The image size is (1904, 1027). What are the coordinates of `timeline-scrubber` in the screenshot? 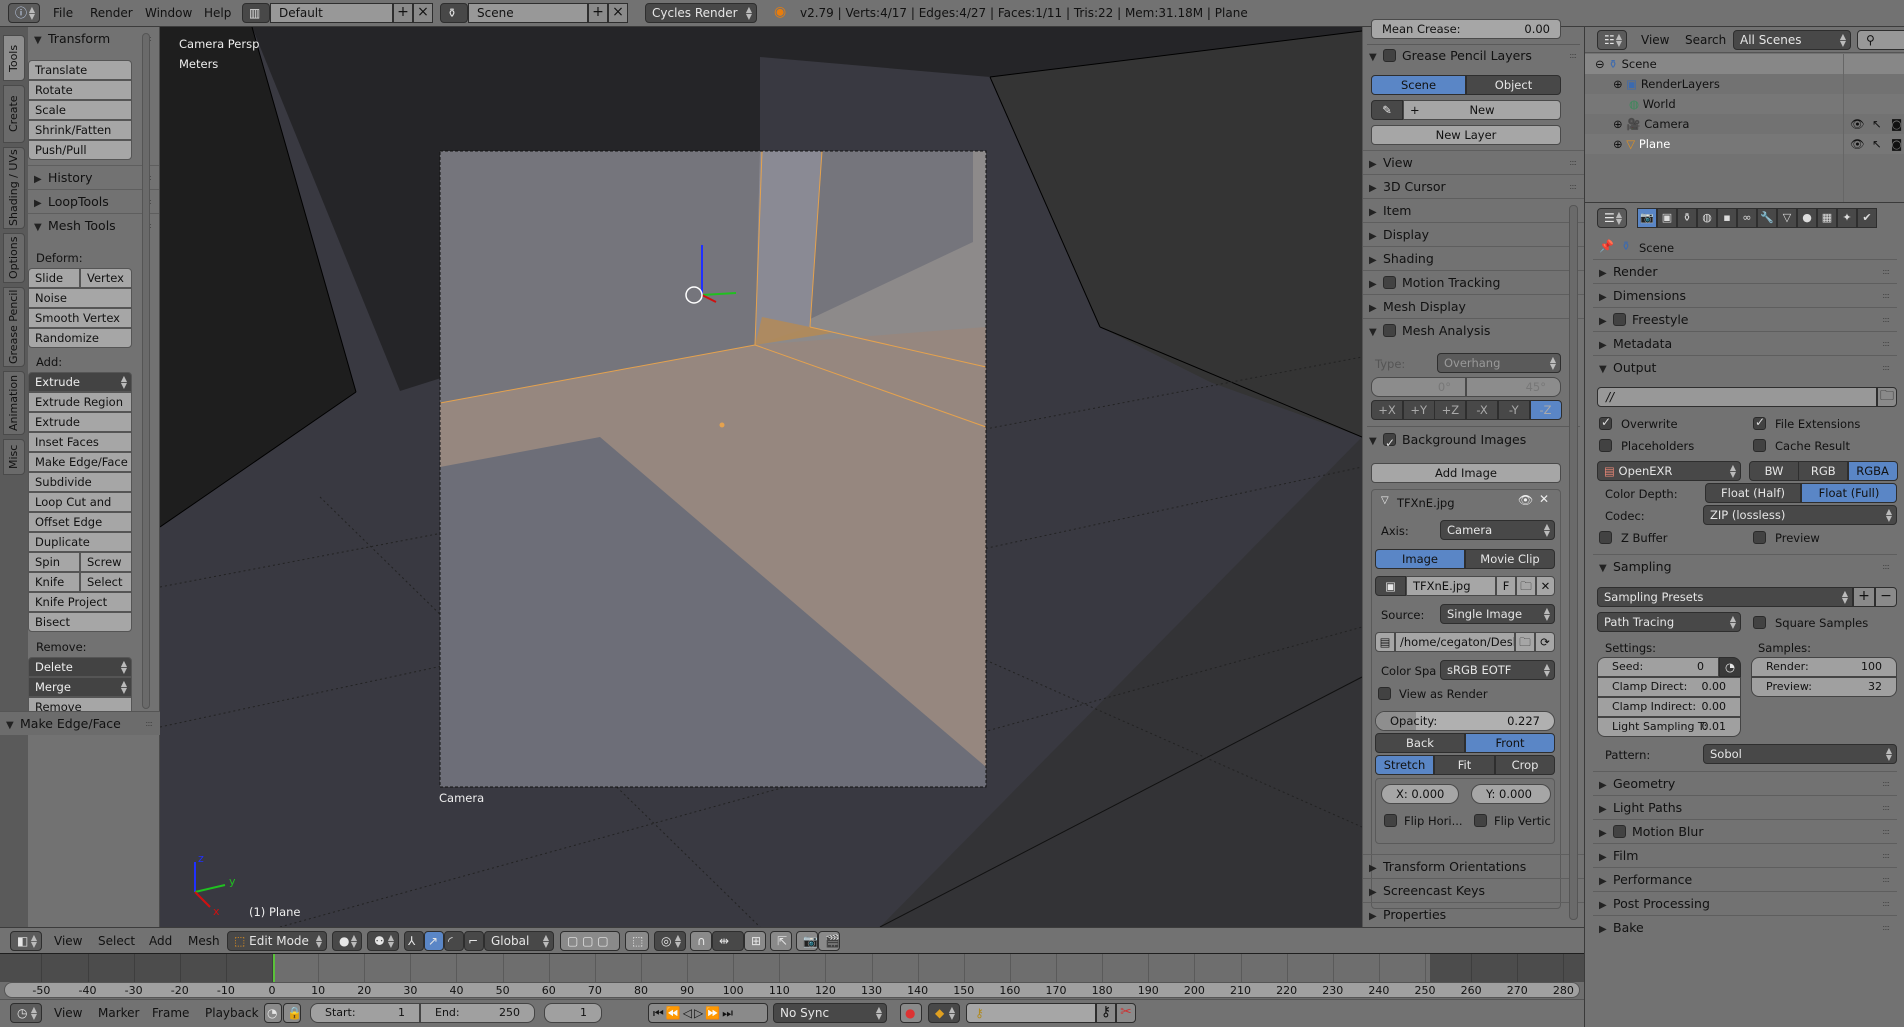 It's located at (792, 990).